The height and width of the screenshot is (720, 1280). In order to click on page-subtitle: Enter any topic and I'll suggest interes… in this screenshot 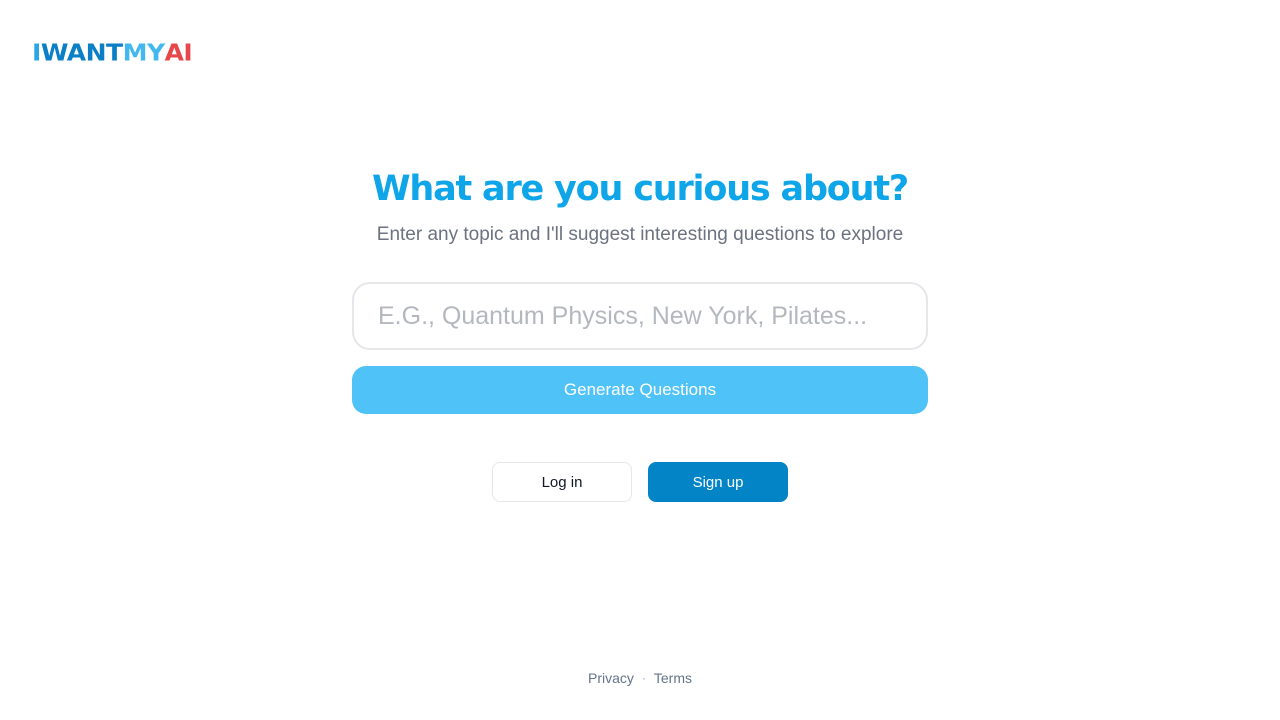, I will do `click(640, 234)`.